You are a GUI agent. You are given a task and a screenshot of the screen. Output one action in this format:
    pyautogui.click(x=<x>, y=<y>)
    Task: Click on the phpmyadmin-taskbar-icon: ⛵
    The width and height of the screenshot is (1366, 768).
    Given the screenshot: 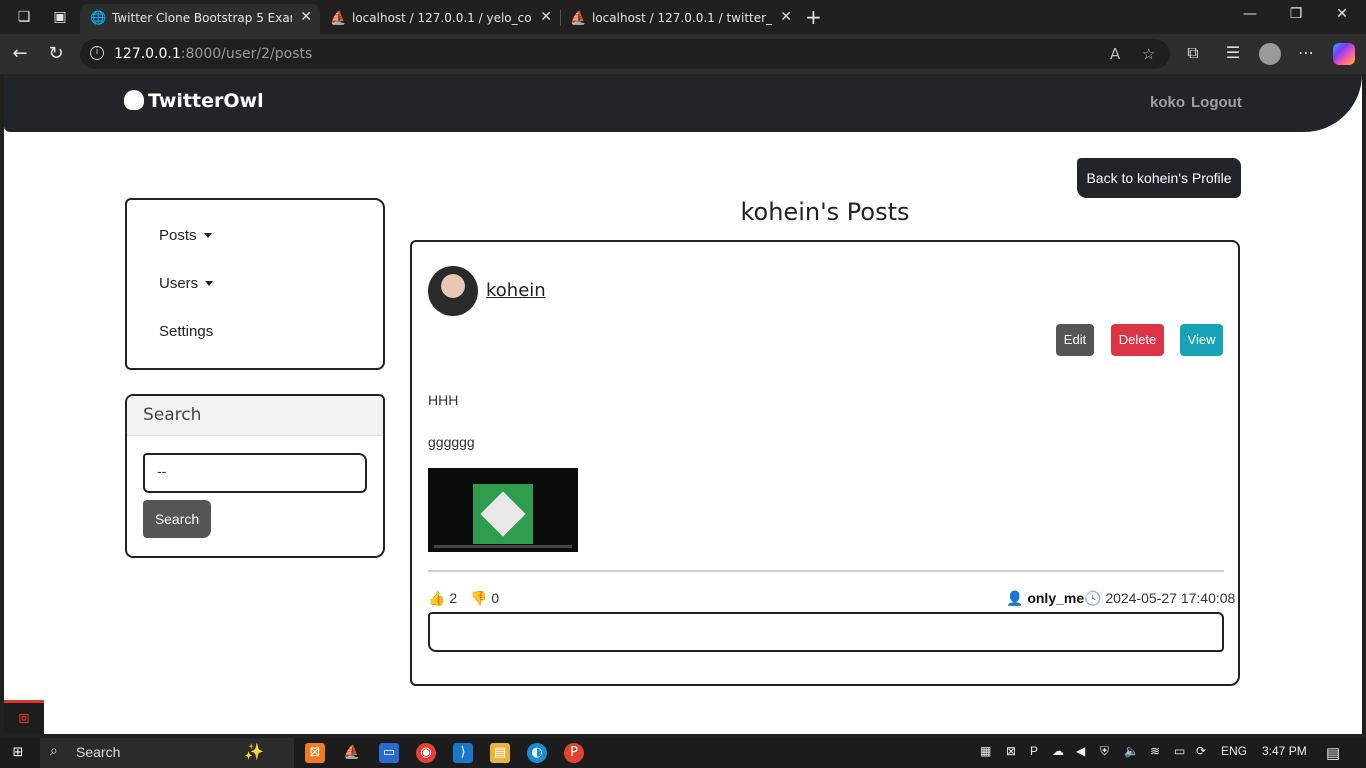 What is the action you would take?
    pyautogui.click(x=352, y=753)
    